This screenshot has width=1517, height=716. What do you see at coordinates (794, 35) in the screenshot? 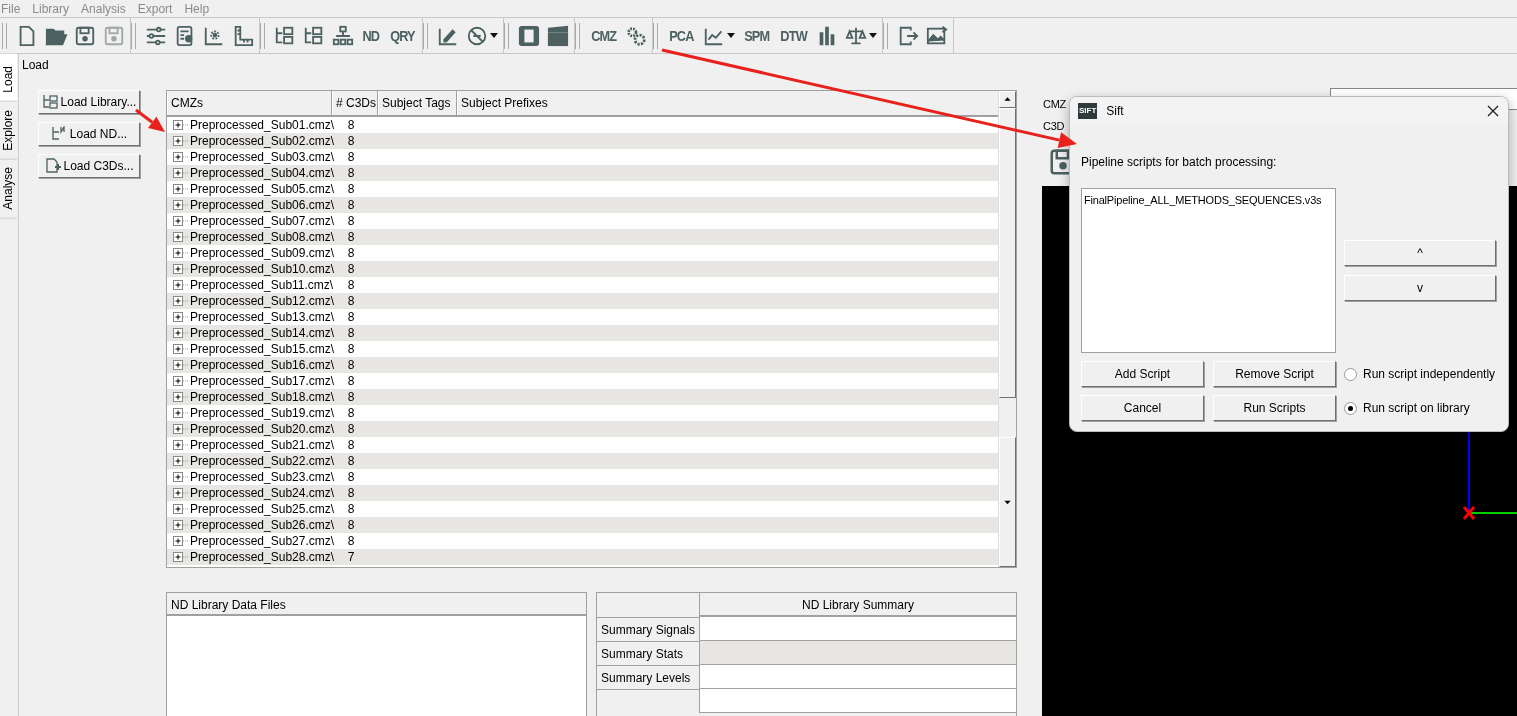
I see `toolbar-button: DTW` at bounding box center [794, 35].